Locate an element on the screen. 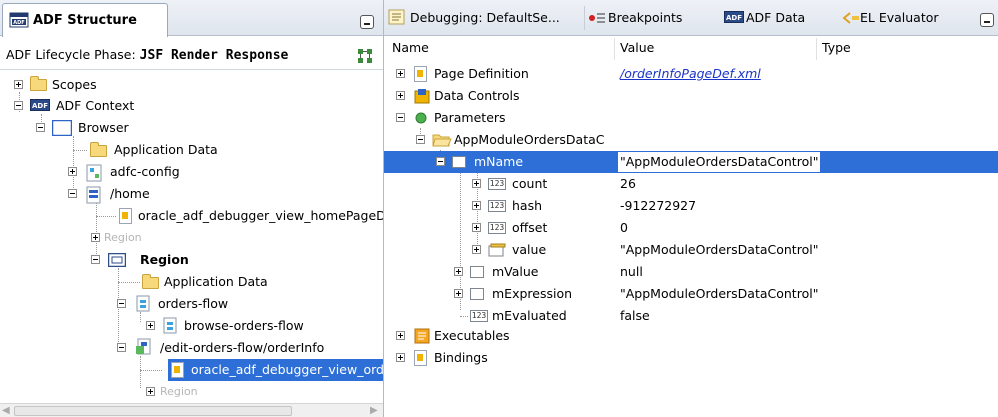 The width and height of the screenshot is (998, 417). row-name: Bindings is located at coordinates (461, 357).